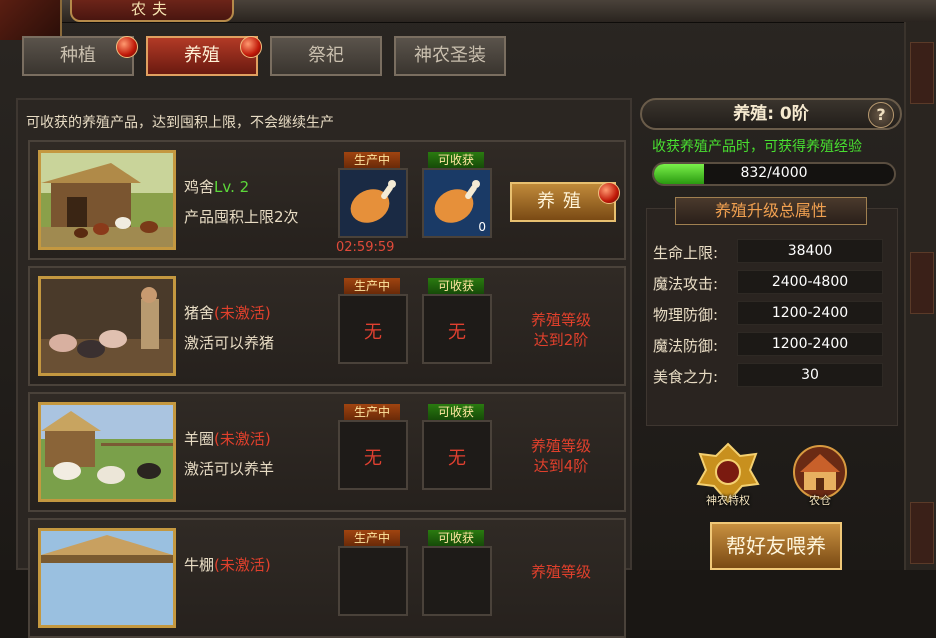  Describe the element at coordinates (107, 452) in the screenshot. I see `sheep-pen-image` at that location.